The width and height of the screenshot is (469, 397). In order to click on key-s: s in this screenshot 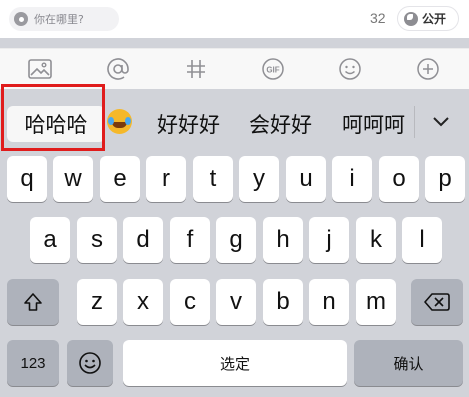, I will do `click(97, 240)`.